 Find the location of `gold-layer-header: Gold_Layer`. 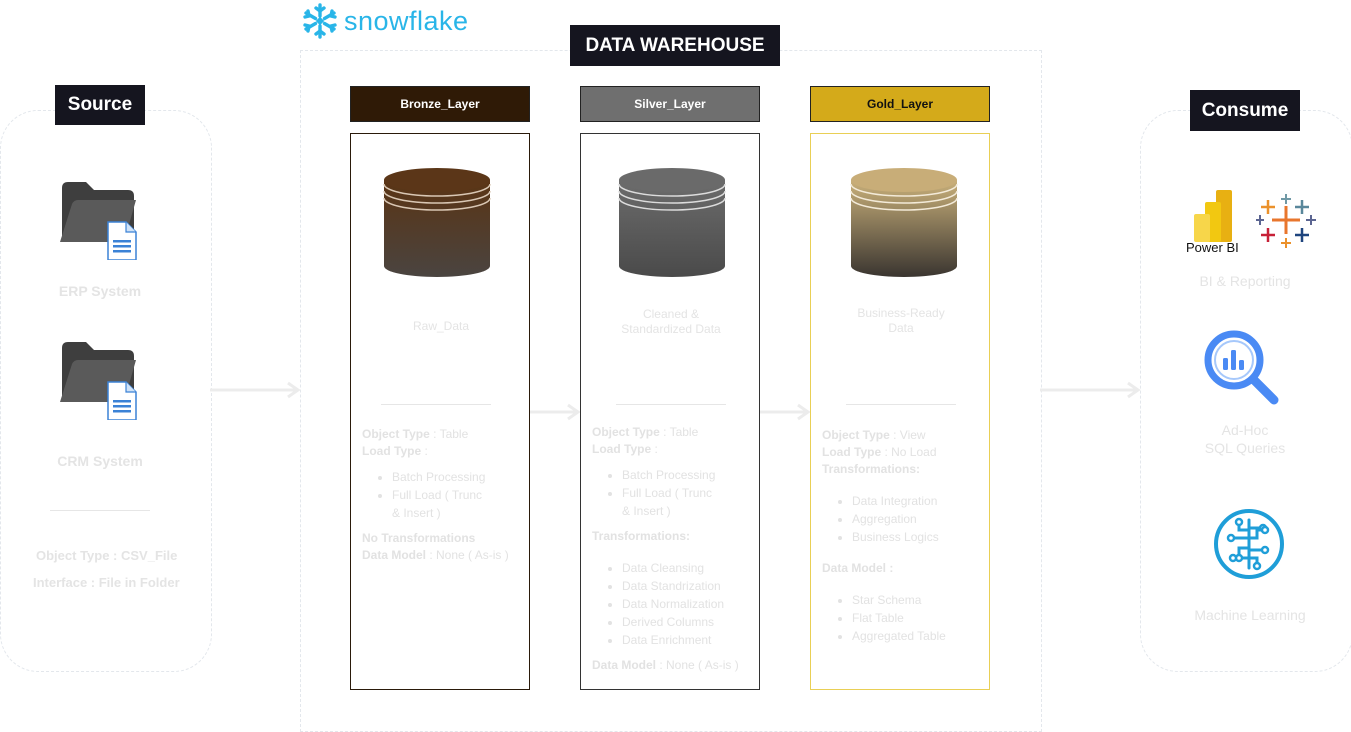

gold-layer-header: Gold_Layer is located at coordinates (900, 104).